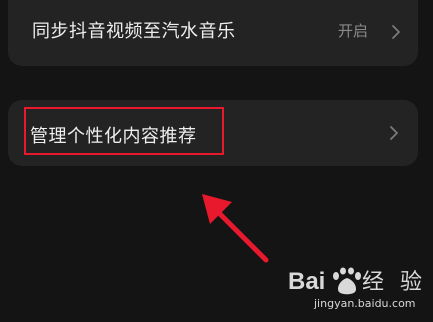 This screenshot has height=322, width=433. What do you see at coordinates (235, 228) in the screenshot?
I see `arrow-up-left-icon` at bounding box center [235, 228].